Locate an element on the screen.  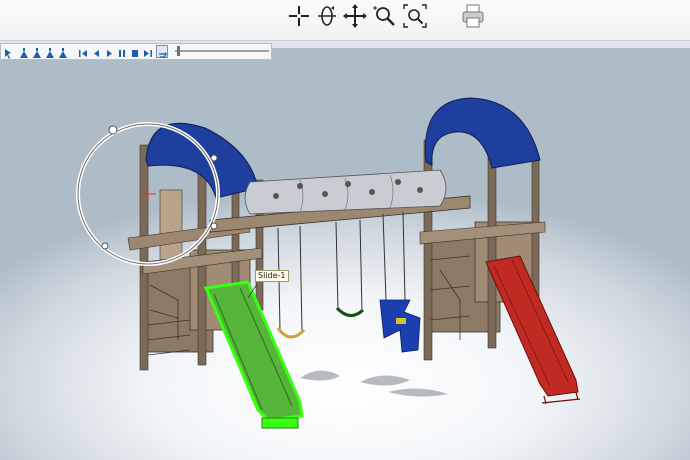
crosshair-icon is located at coordinates (299, 16).